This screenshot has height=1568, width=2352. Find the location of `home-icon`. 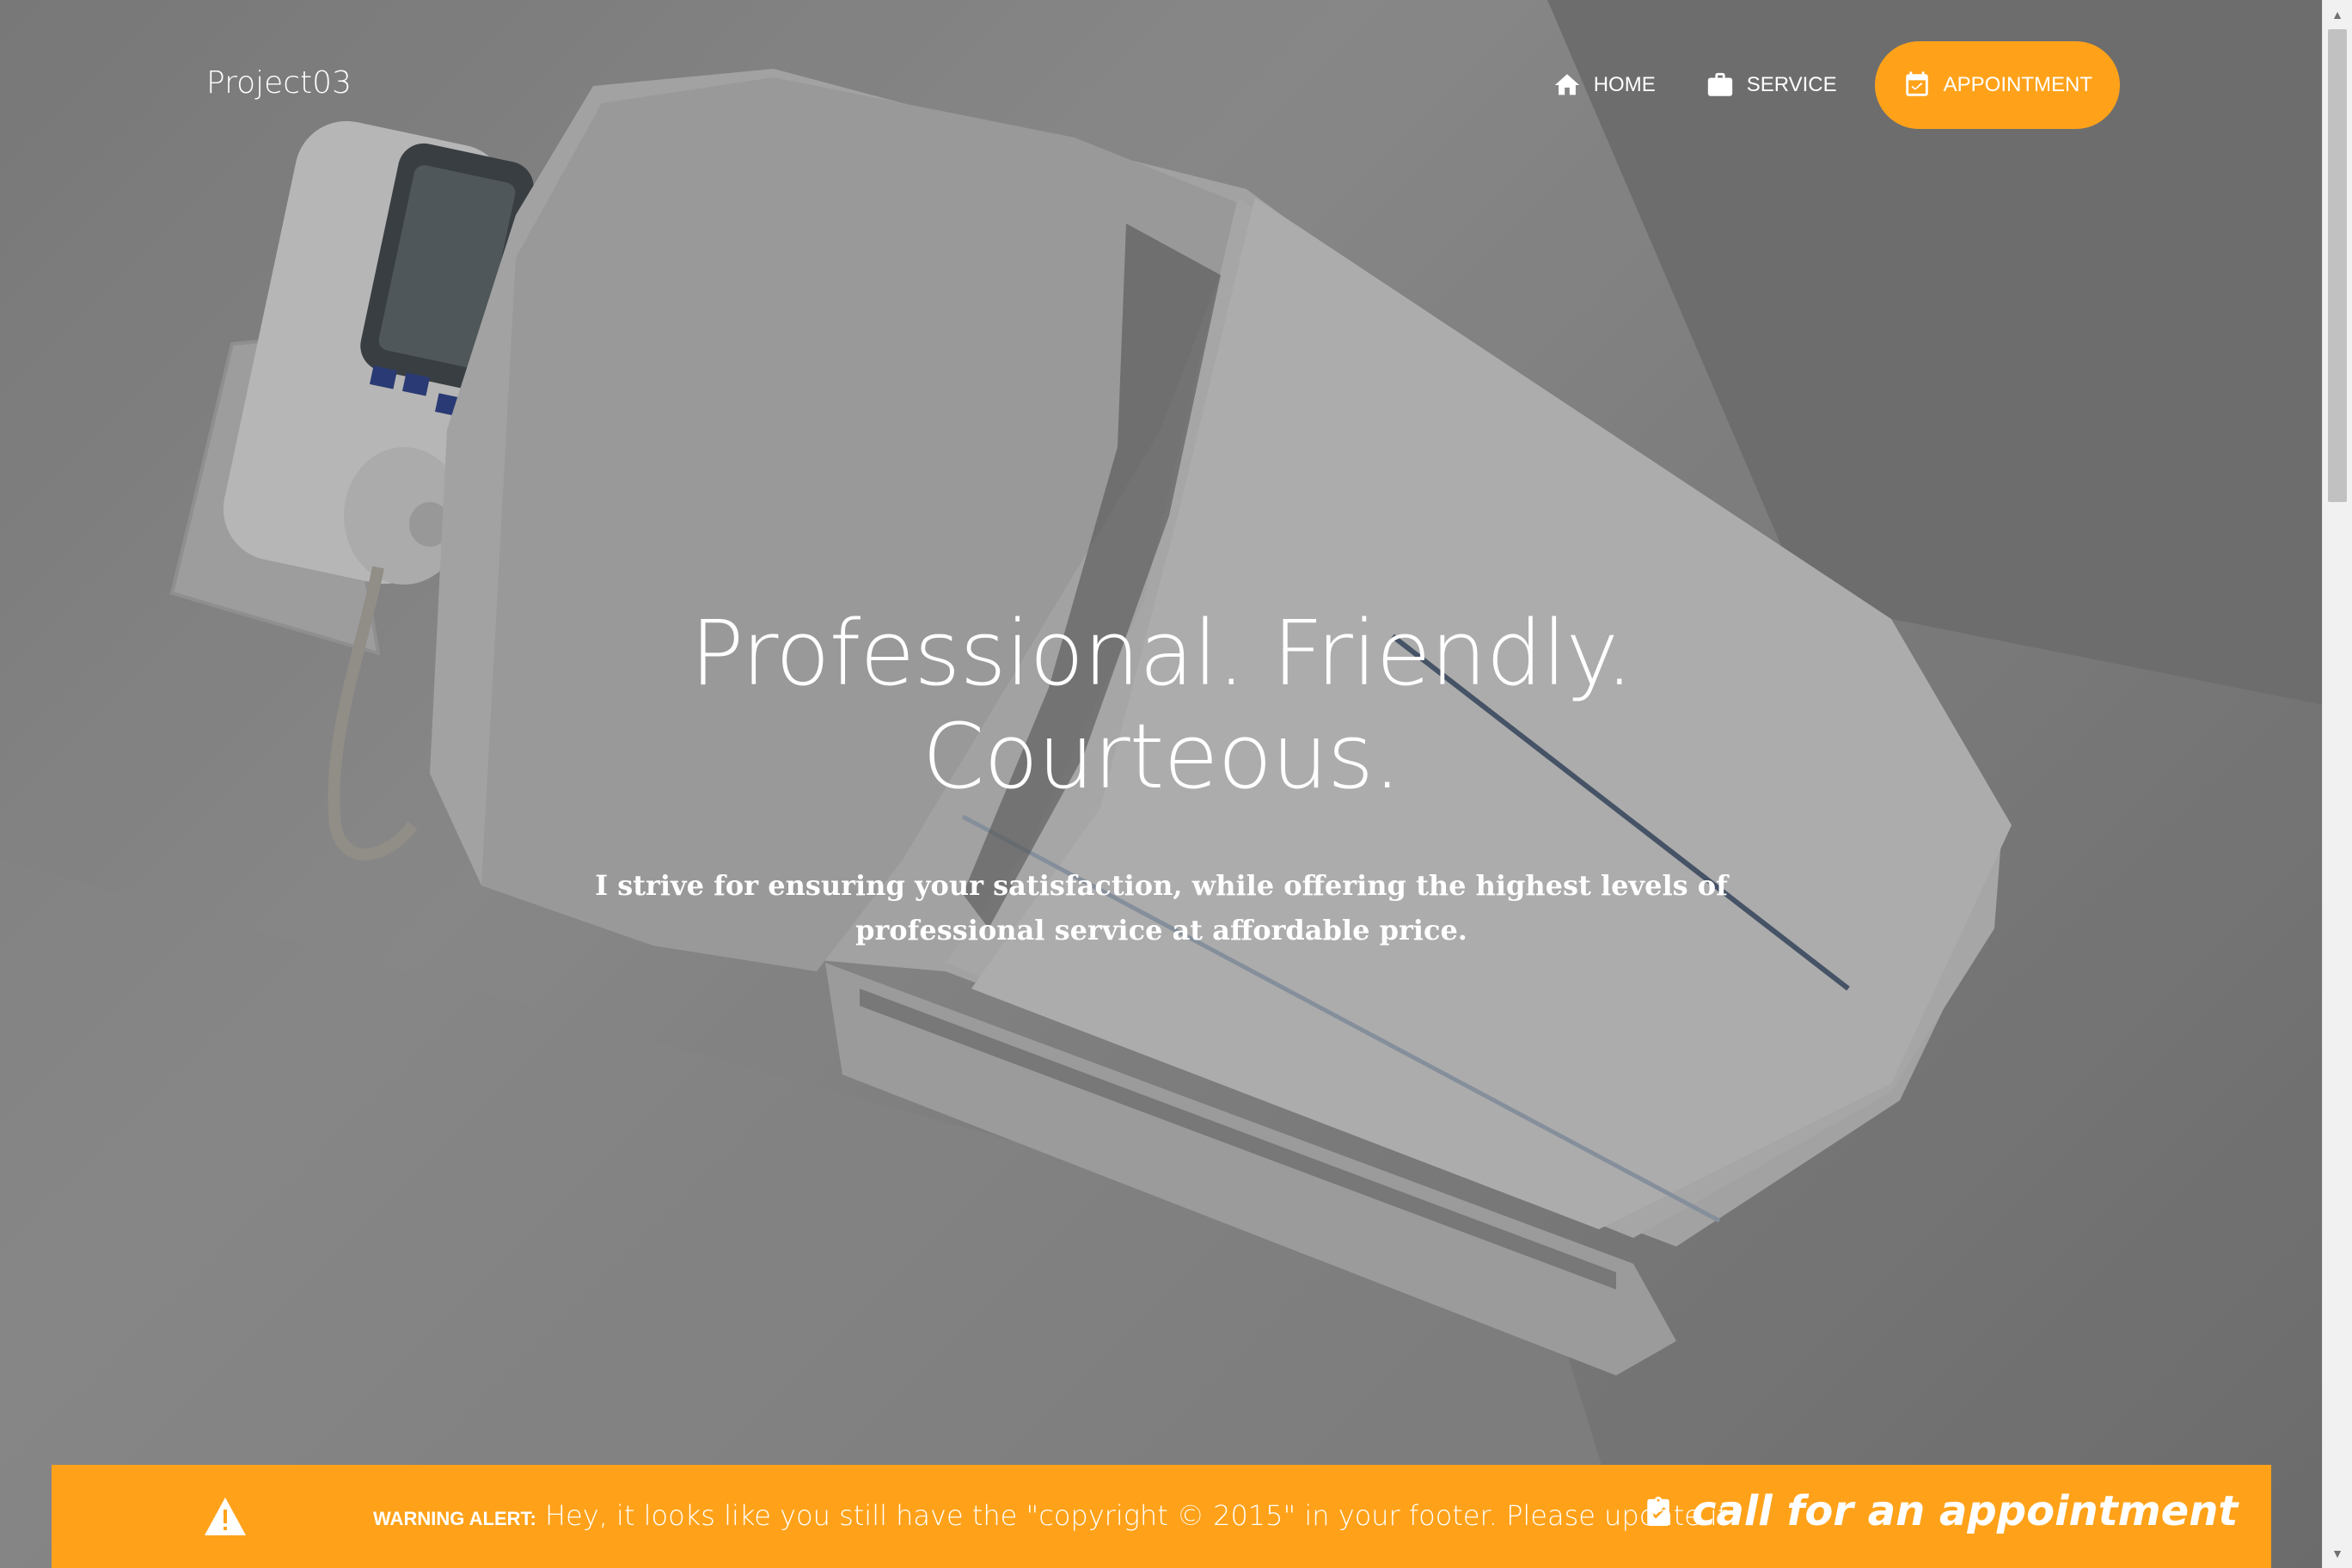

home-icon is located at coordinates (1566, 84).